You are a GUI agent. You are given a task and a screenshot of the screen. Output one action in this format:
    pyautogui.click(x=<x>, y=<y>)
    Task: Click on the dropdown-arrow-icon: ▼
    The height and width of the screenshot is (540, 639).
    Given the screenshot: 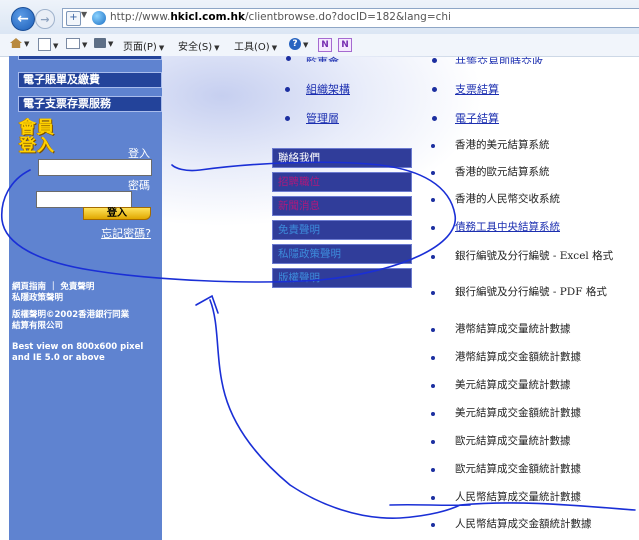 What is the action you would take?
    pyautogui.click(x=84, y=14)
    